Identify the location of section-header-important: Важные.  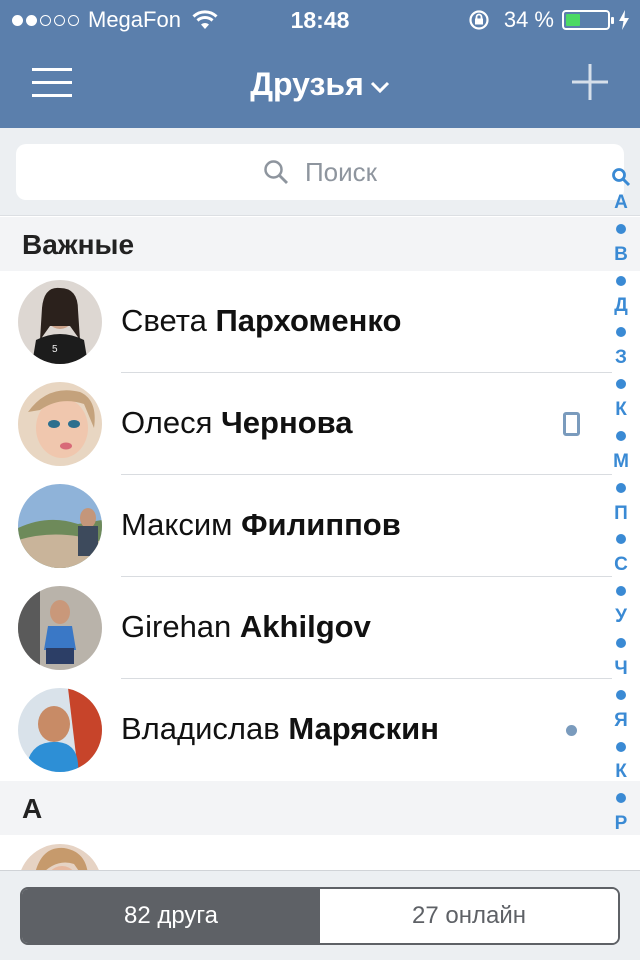
(320, 244).